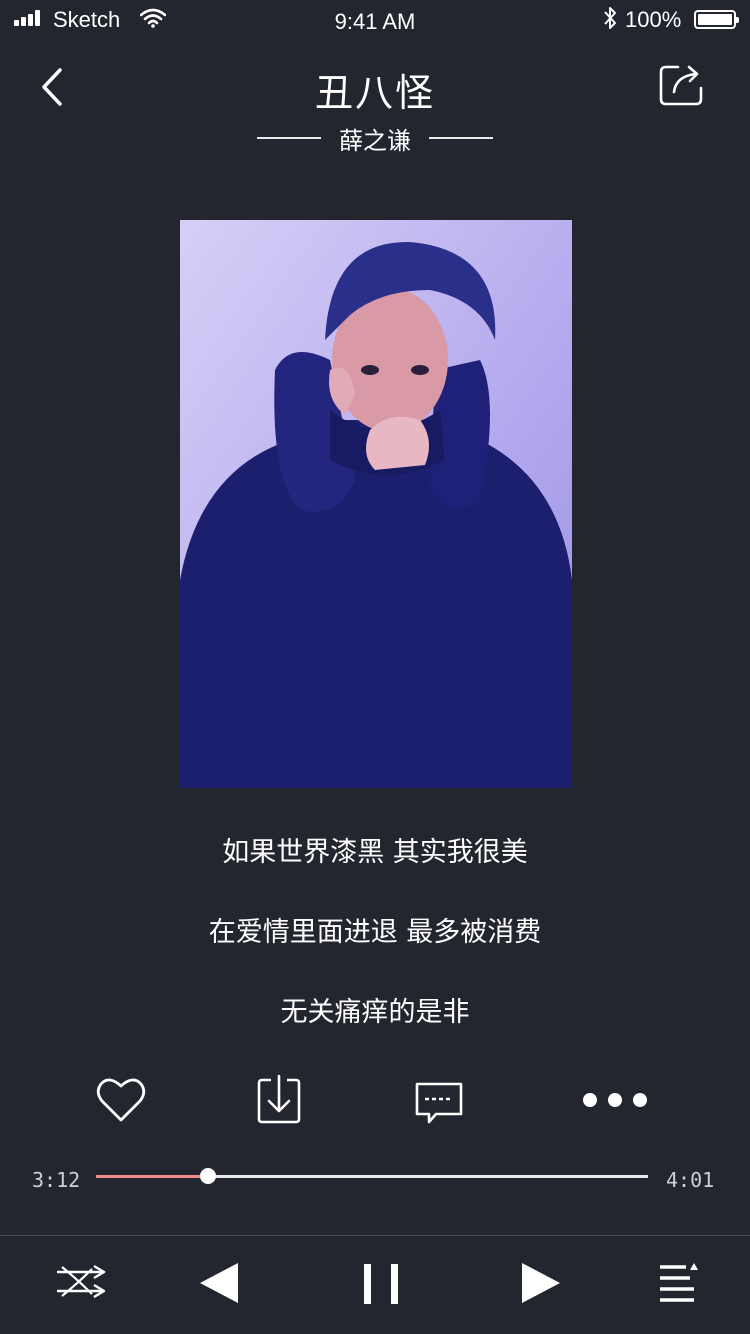 The height and width of the screenshot is (1334, 750). I want to click on total-time: 4:01, so click(690, 1180).